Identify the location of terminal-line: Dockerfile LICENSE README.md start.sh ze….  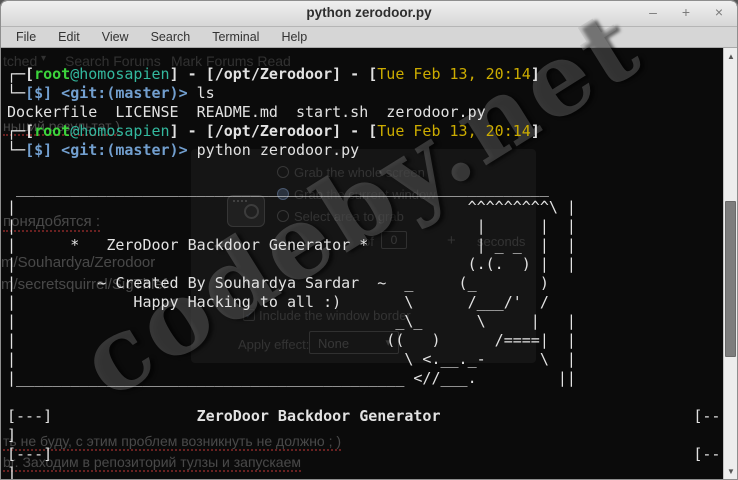
(246, 112).